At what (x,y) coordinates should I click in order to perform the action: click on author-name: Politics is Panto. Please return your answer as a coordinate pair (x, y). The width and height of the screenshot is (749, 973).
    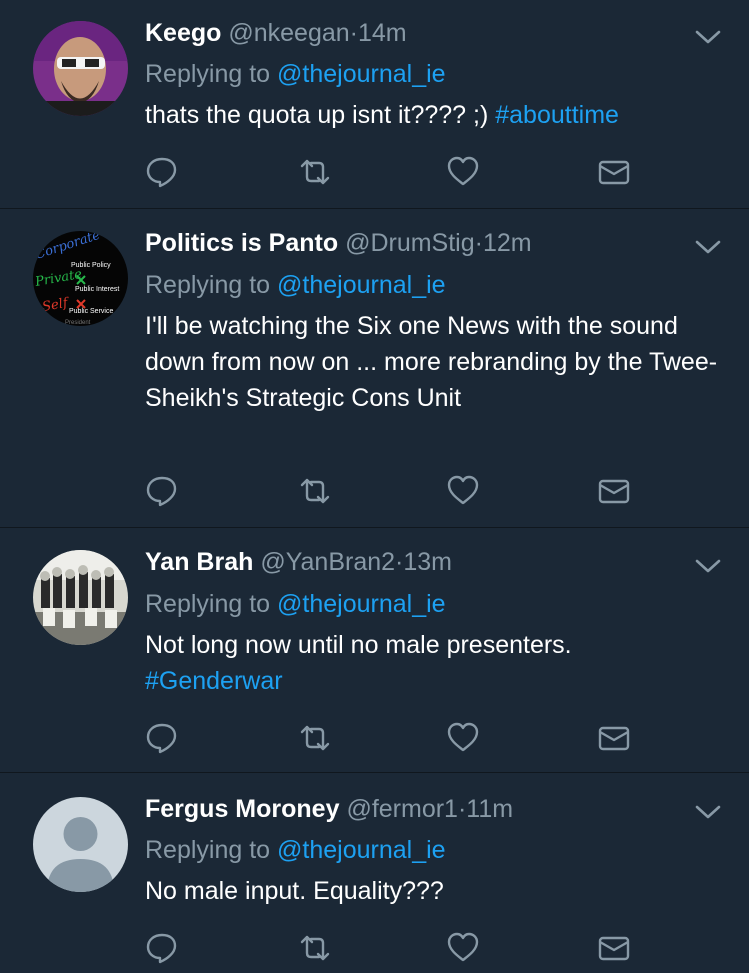
    Looking at the image, I should click on (241, 243).